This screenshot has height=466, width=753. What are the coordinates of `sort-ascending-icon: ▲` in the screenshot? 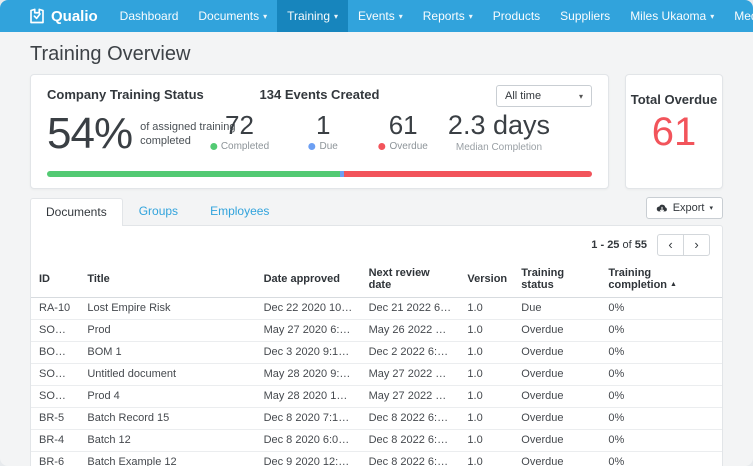 It's located at (673, 284).